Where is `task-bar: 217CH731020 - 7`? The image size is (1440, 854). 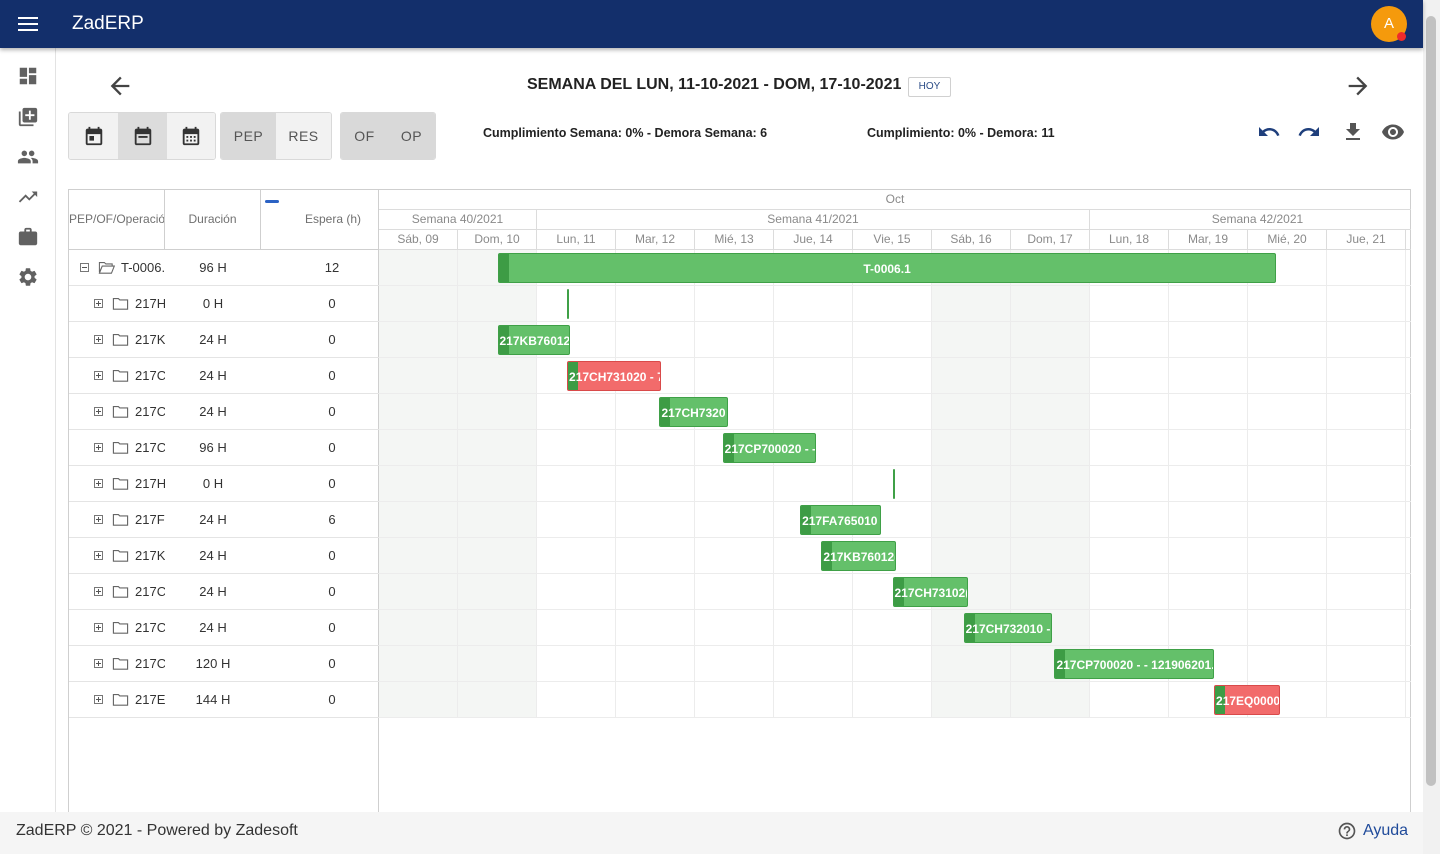
task-bar: 217CH731020 - 7 is located at coordinates (614, 376).